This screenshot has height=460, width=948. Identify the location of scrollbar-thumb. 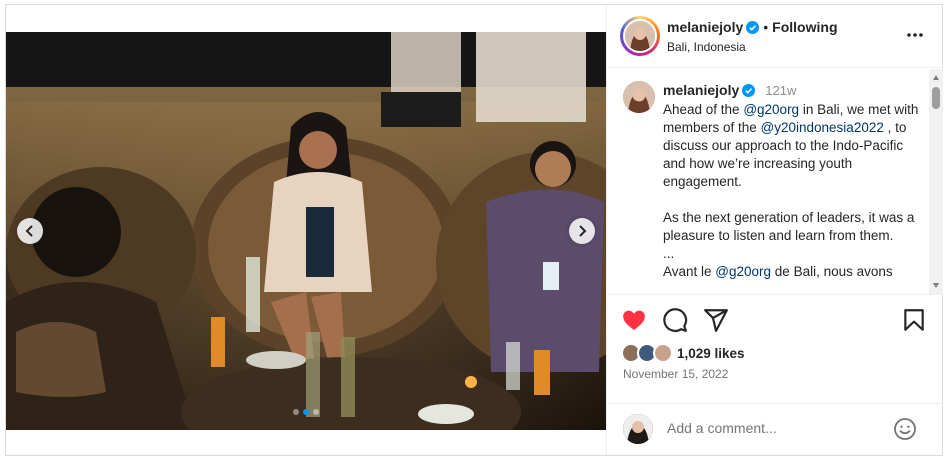
(936, 98).